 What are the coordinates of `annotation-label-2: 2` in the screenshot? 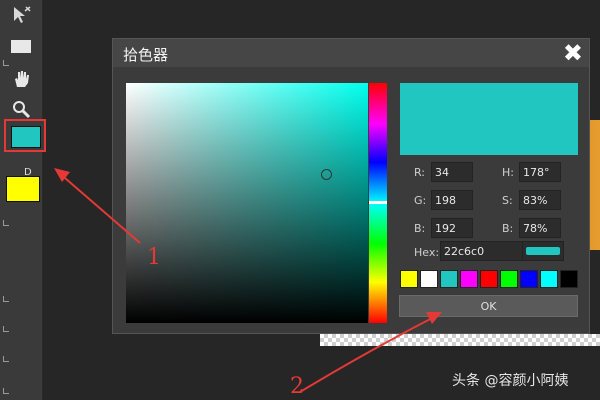 It's located at (297, 386).